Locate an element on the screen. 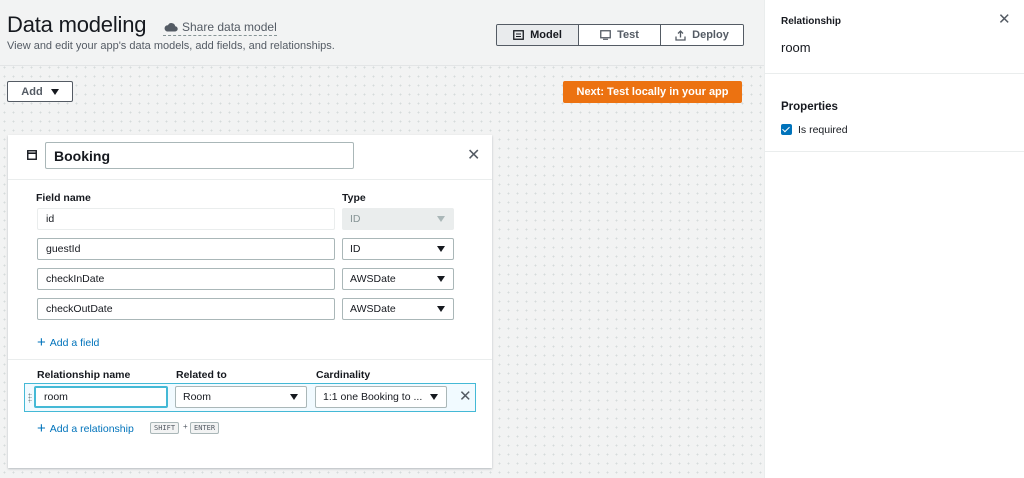 The width and height of the screenshot is (1024, 478). field-type-select-guestid: ID is located at coordinates (398, 249).